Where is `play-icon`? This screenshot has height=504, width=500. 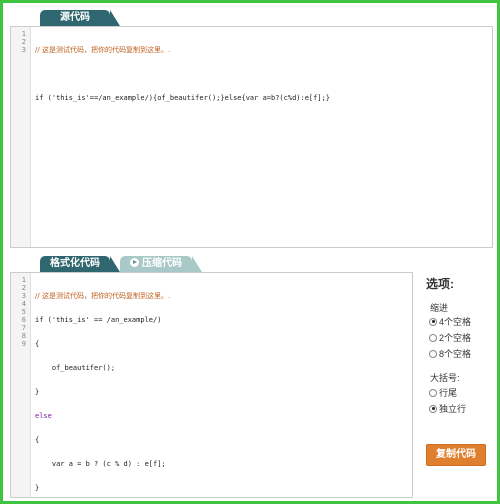
play-icon is located at coordinates (134, 262).